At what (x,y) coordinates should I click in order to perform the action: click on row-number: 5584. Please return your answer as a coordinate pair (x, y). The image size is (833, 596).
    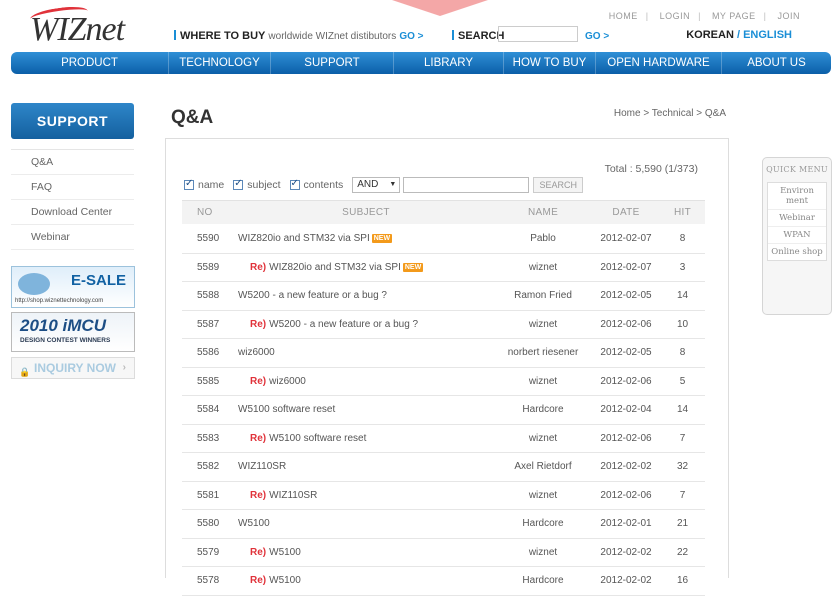
    Looking at the image, I should click on (208, 410).